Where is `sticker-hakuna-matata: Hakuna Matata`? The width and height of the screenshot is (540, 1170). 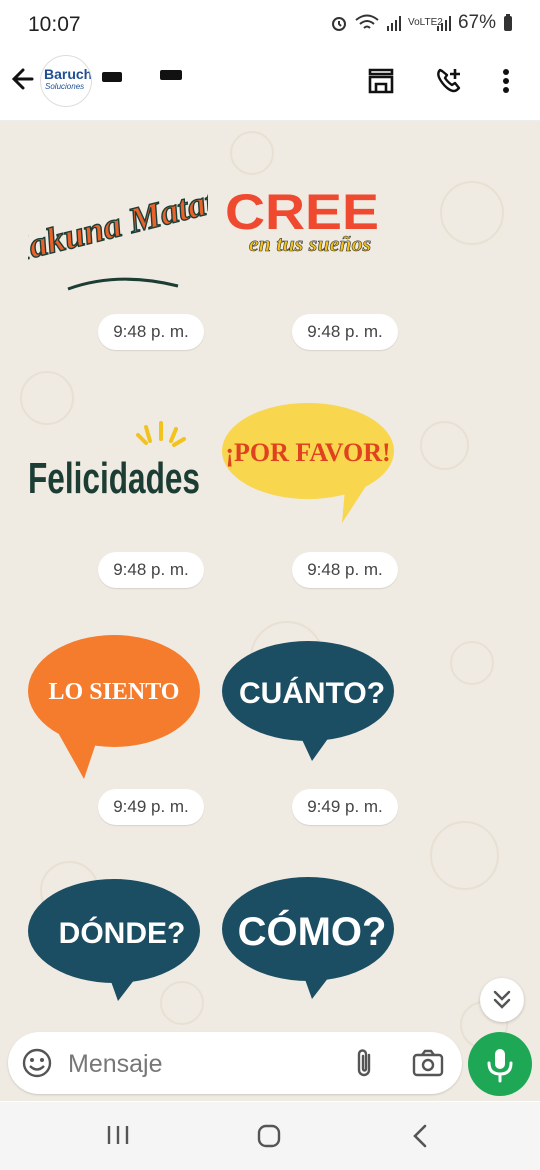 sticker-hakuna-matata: Hakuna Matata is located at coordinates (119, 231).